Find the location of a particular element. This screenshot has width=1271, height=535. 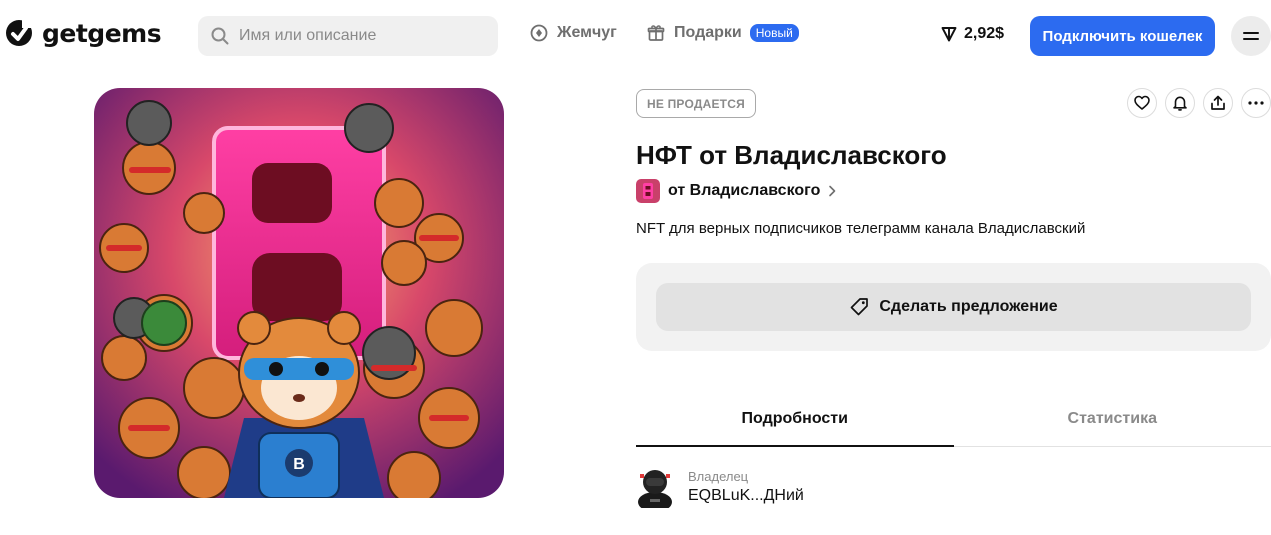

offer-card: Сделать предложение is located at coordinates (953, 307).